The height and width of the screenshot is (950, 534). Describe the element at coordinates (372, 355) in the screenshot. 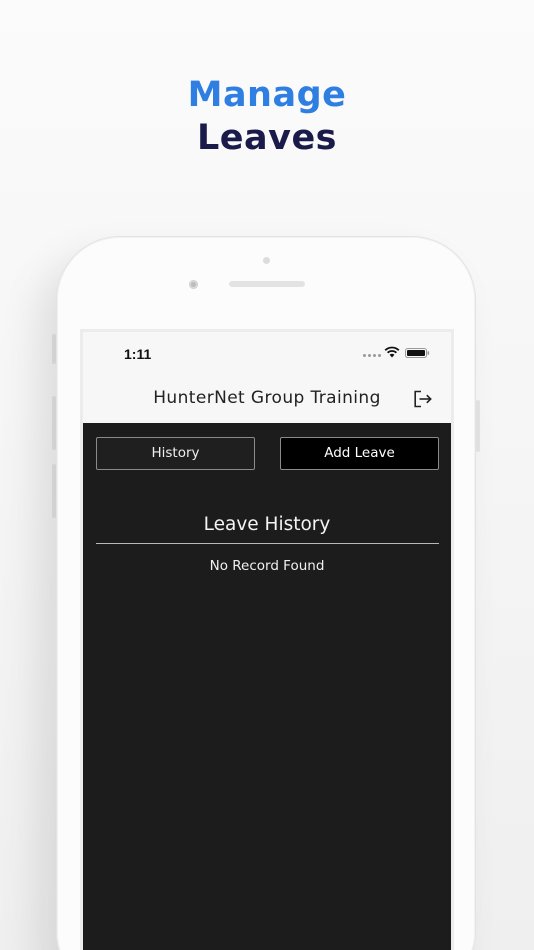

I see `cellular-signal-icon` at that location.